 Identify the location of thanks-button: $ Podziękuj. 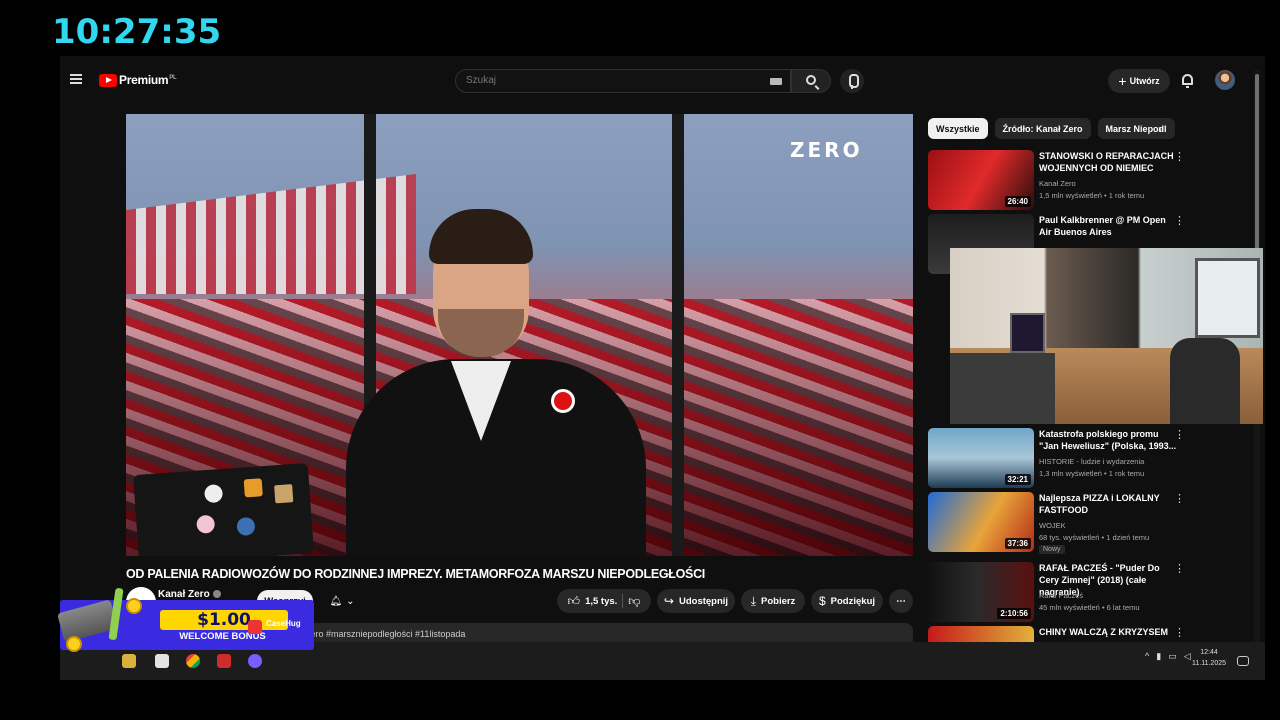
(847, 601).